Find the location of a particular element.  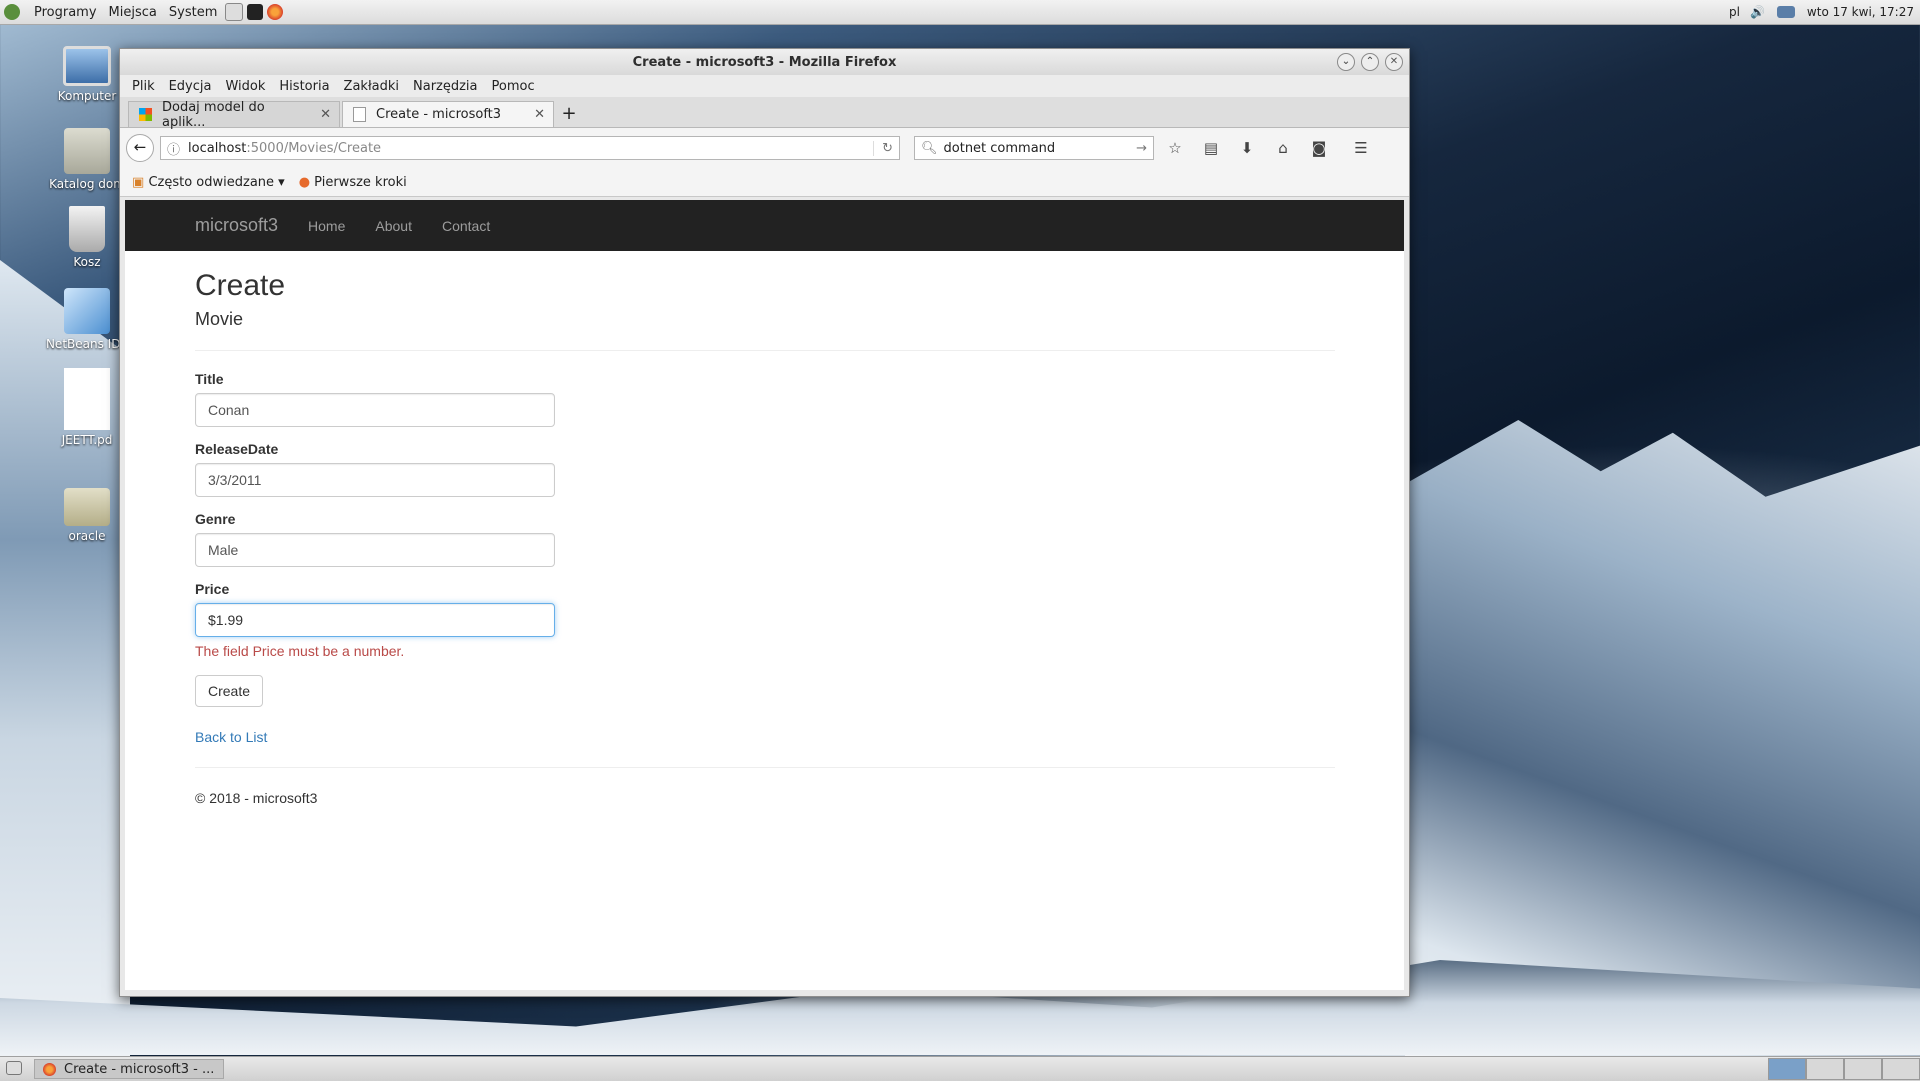

genre-field-group: Genre Male is located at coordinates (765, 539).